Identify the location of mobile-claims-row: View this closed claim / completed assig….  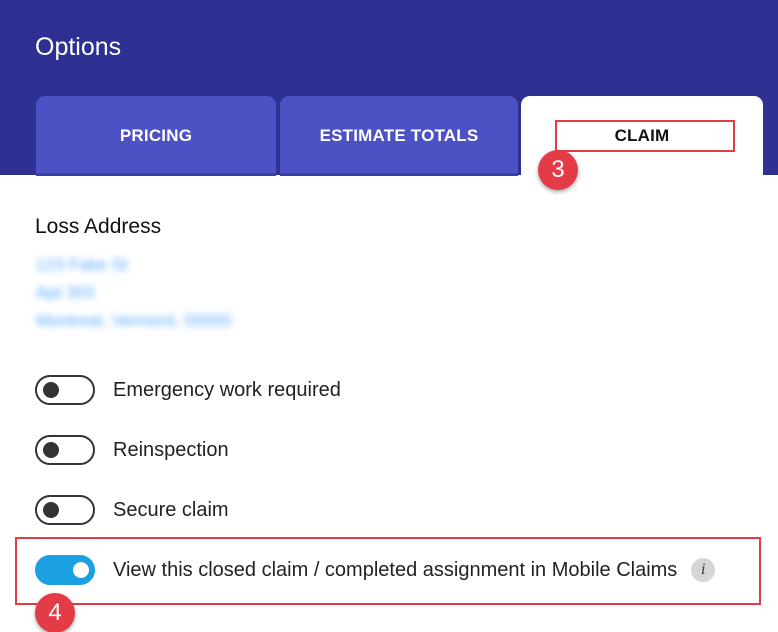
(375, 570).